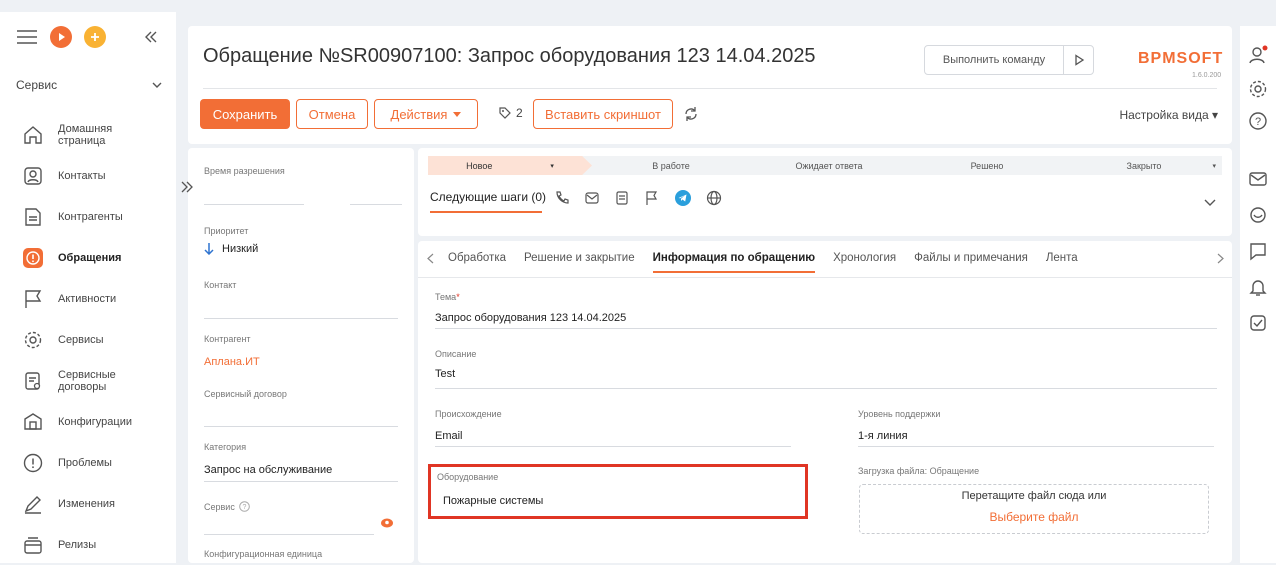 The width and height of the screenshot is (1276, 565). I want to click on plus-icon, so click(95, 37).